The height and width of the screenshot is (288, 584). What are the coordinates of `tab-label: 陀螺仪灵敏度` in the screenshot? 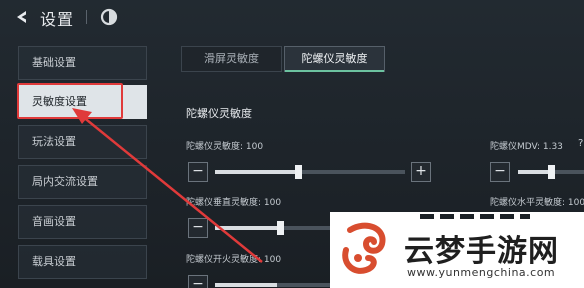 It's located at (334, 58).